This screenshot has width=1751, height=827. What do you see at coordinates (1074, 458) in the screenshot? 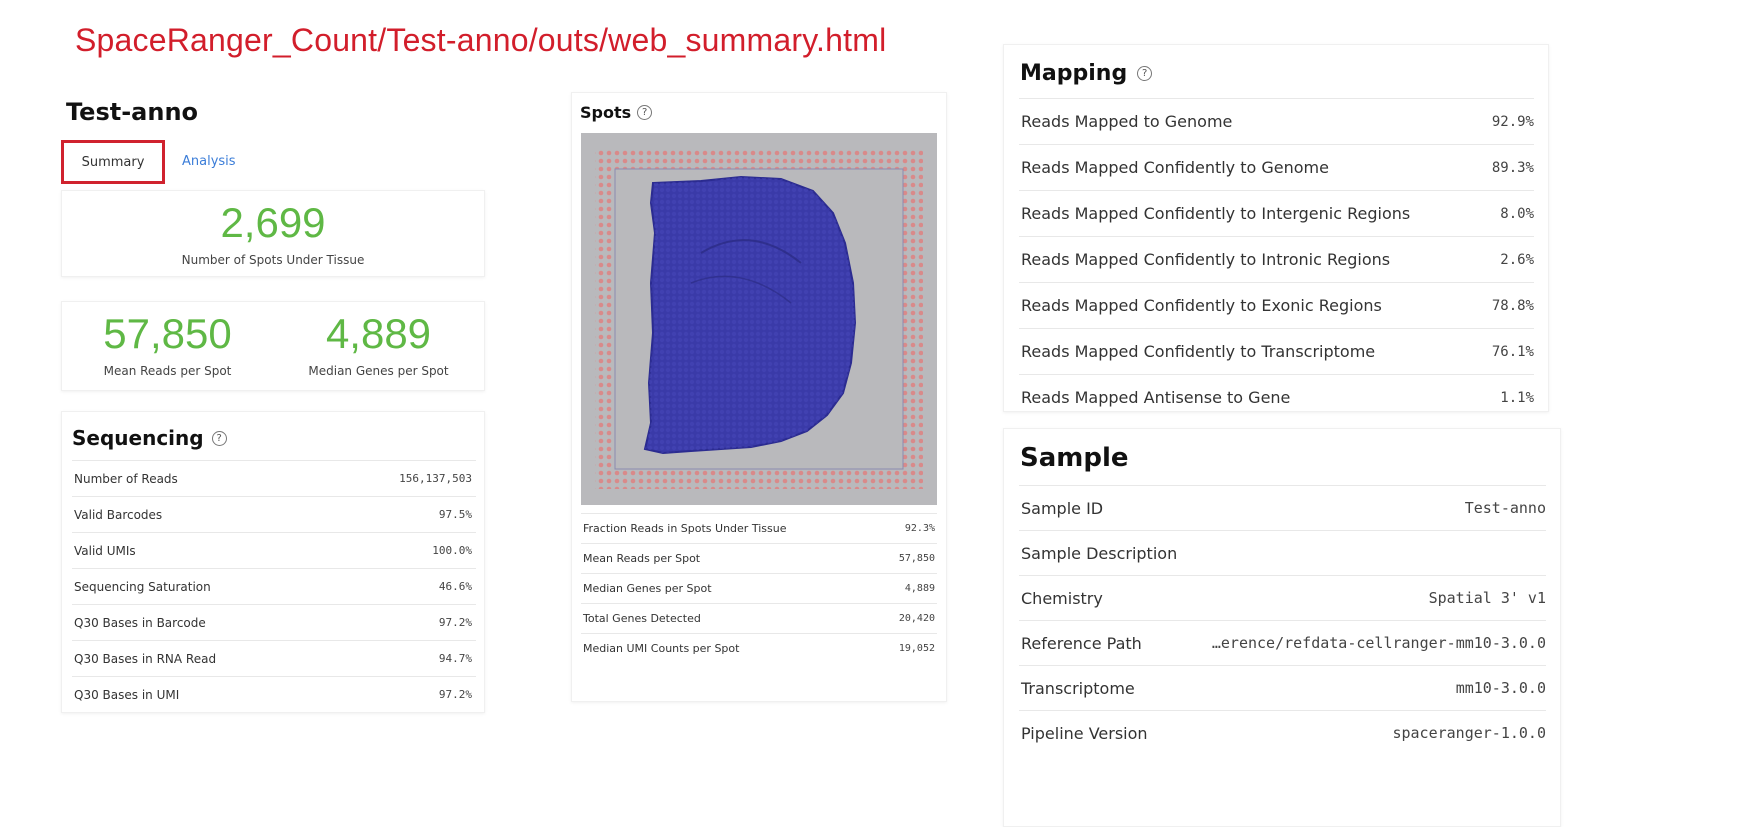
I see `sample-title-text: Sample` at bounding box center [1074, 458].